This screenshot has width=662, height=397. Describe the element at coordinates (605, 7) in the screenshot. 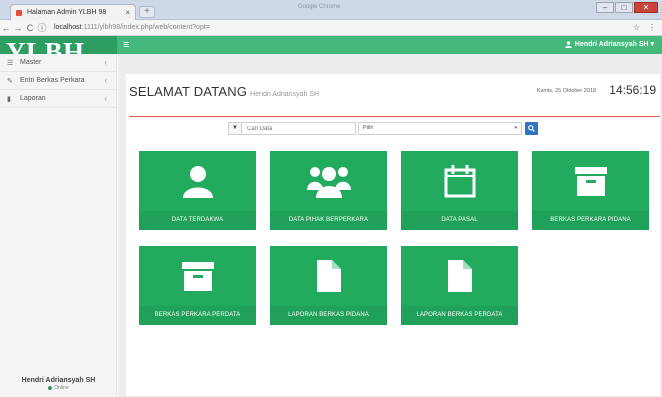

I see `minimize-icon: –` at that location.